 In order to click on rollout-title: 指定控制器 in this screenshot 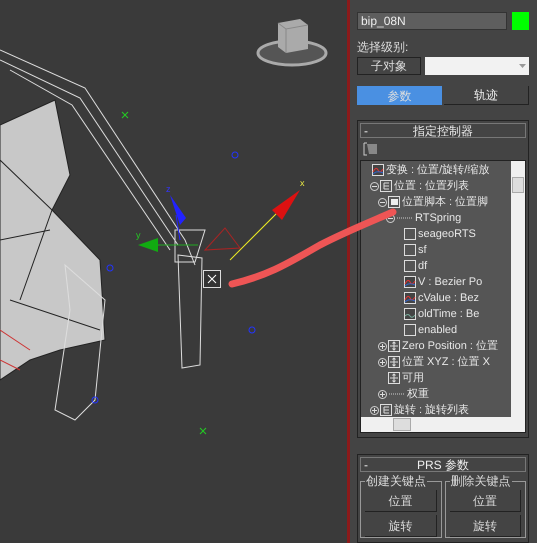, I will do `click(443, 131)`.